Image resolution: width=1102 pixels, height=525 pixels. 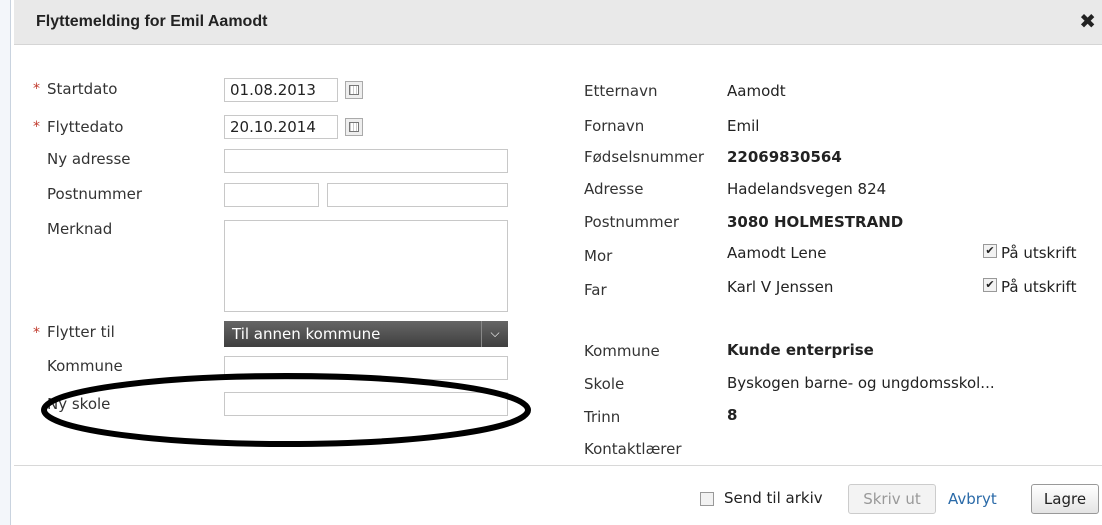 I want to click on print-button: Skriv ut, so click(x=892, y=499).